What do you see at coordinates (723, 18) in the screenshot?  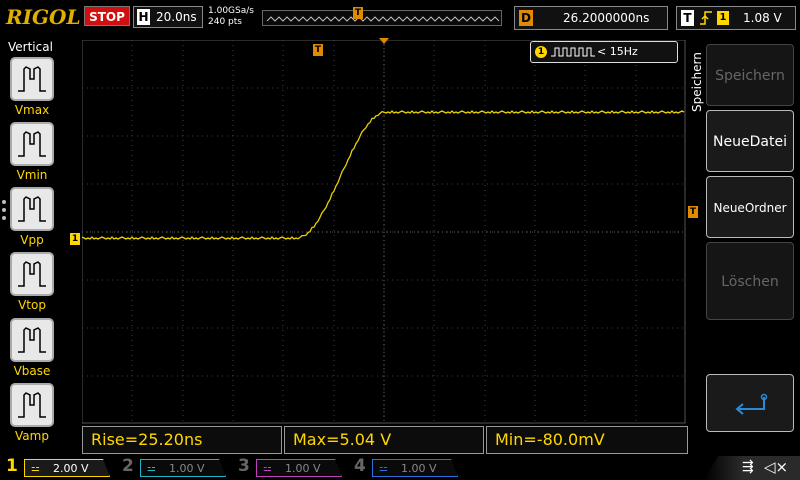 I see `trigger-source: 1` at bounding box center [723, 18].